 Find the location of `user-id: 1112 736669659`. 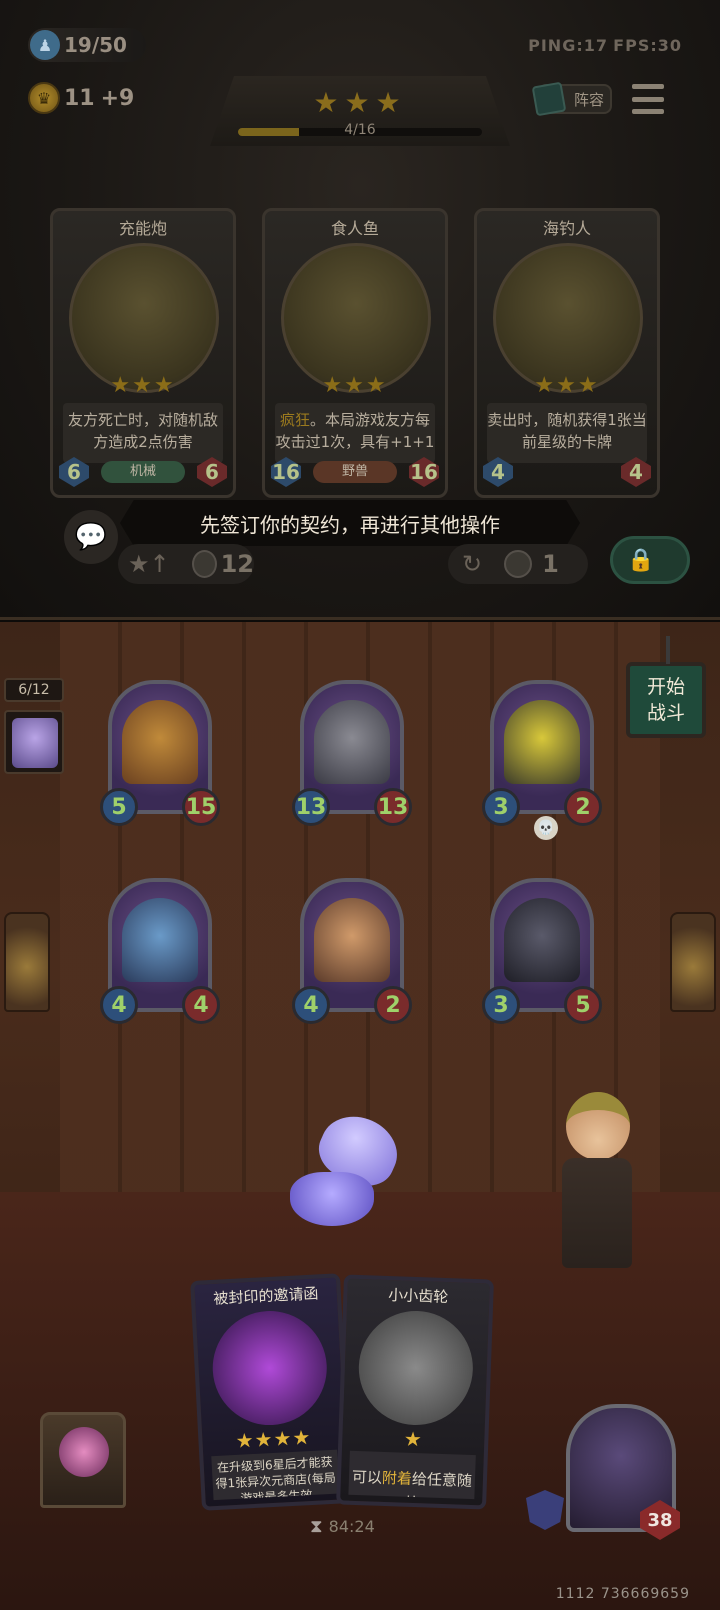

user-id: 1112 736669659 is located at coordinates (622, 1594).